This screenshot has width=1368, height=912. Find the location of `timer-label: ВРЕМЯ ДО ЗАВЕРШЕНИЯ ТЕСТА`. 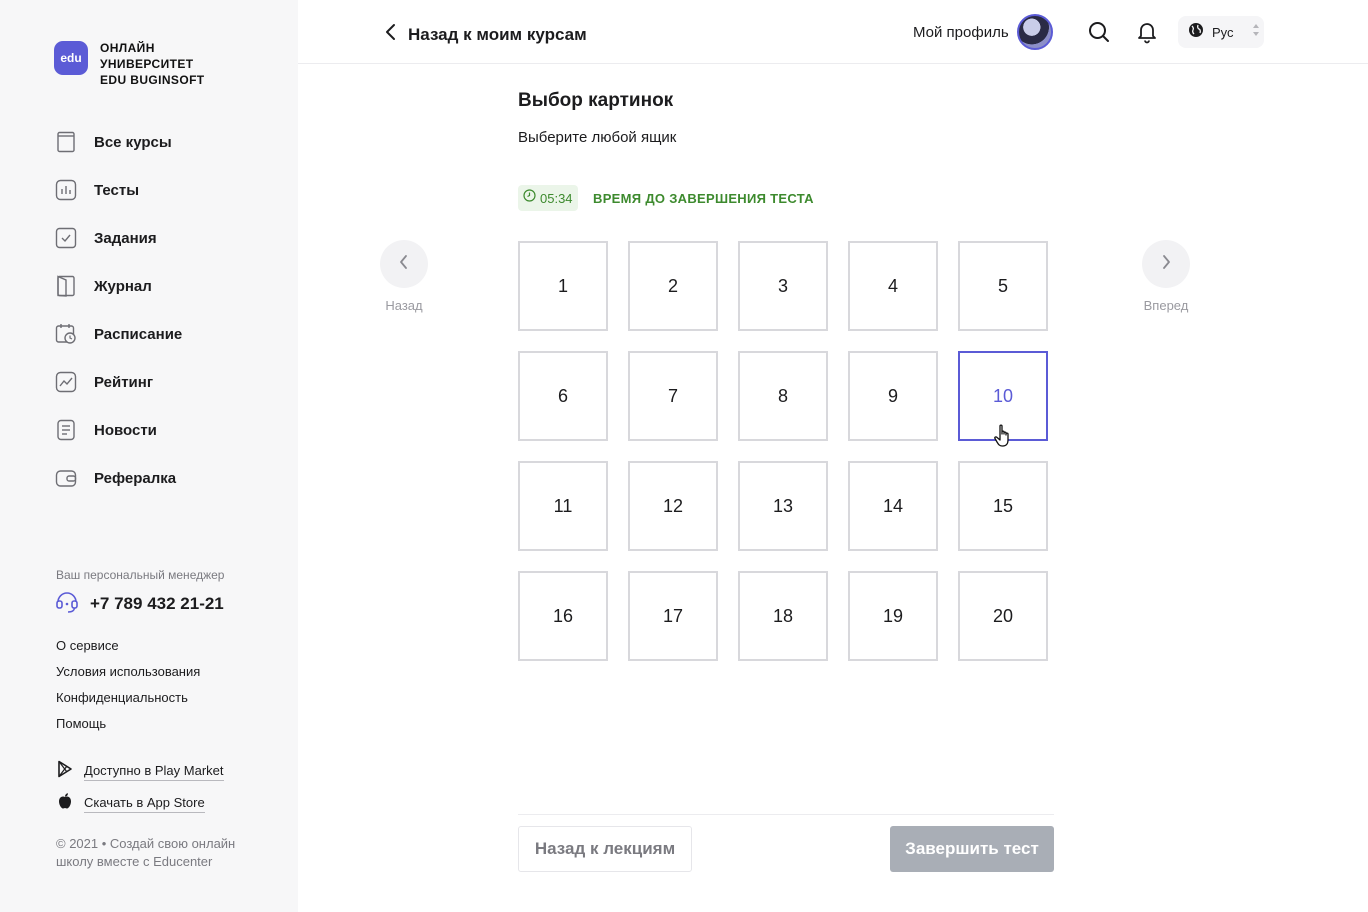

timer-label: ВРЕМЯ ДО ЗАВЕРШЕНИЯ ТЕСТА is located at coordinates (703, 198).